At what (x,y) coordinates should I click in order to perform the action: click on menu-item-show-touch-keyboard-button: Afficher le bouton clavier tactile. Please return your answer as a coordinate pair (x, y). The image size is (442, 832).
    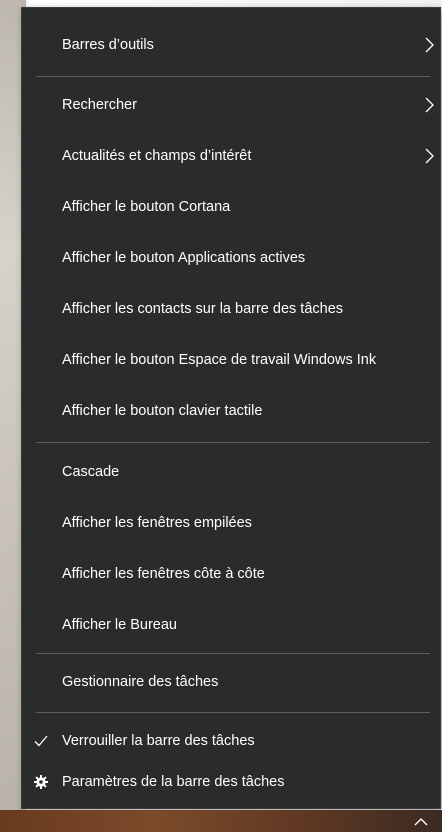
    Looking at the image, I should click on (231, 411).